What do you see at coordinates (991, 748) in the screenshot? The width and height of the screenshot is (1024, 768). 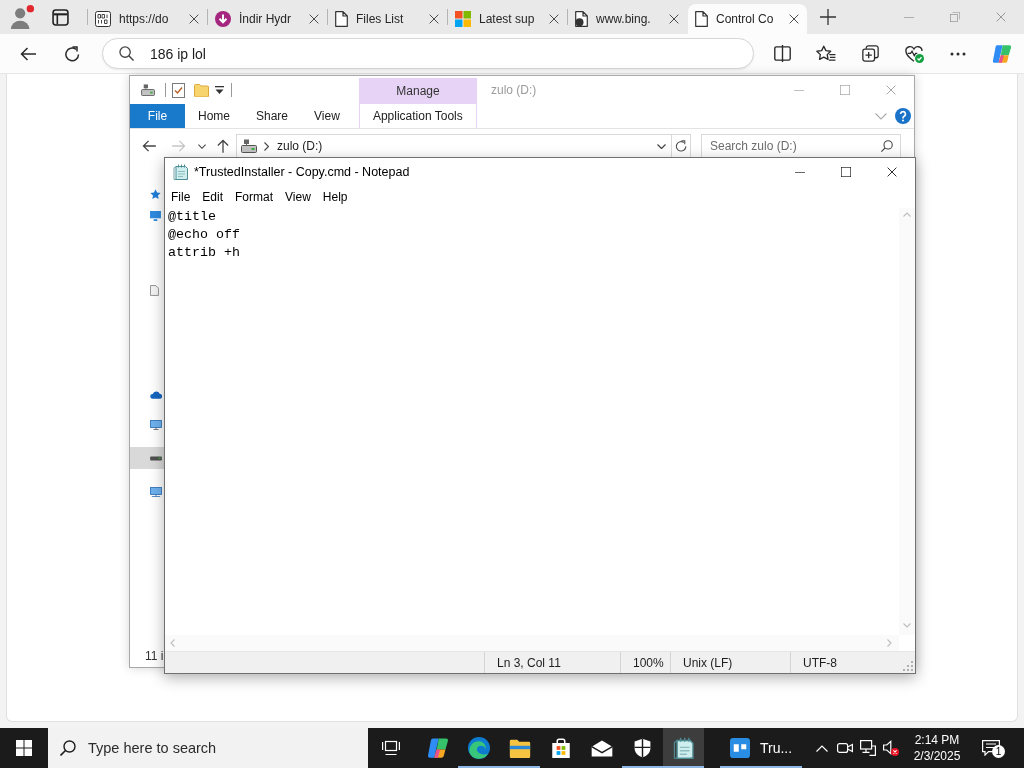 I see `notification-icon` at bounding box center [991, 748].